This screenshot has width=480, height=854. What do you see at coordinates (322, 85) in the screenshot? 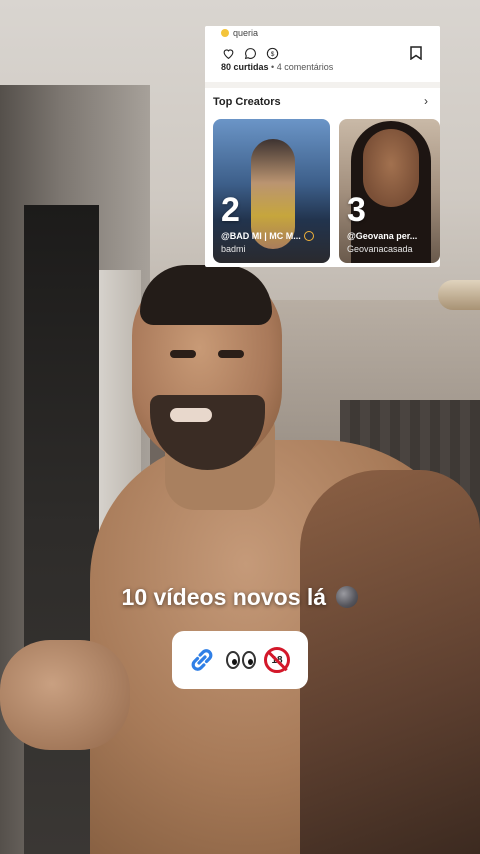
I see `section-divider` at bounding box center [322, 85].